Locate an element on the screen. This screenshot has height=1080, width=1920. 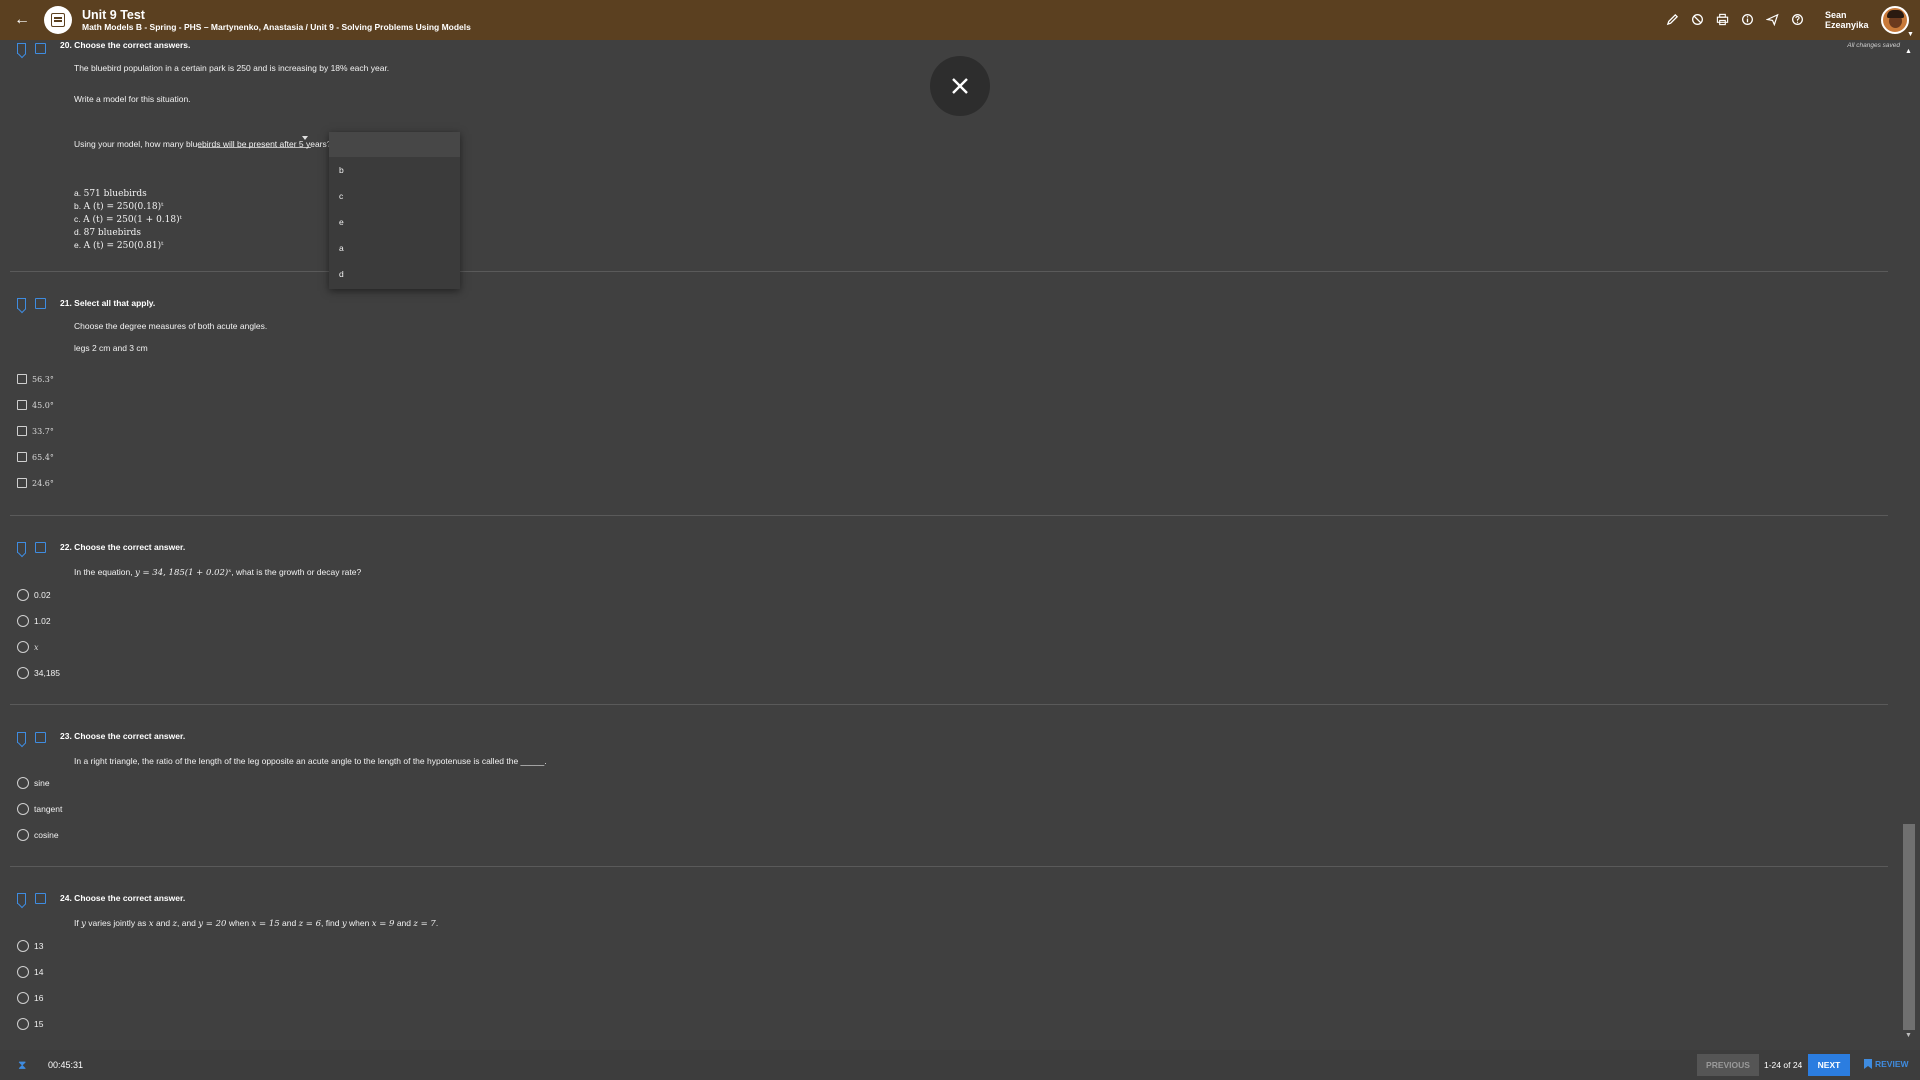
q24-option: 13 is located at coordinates (30, 946).